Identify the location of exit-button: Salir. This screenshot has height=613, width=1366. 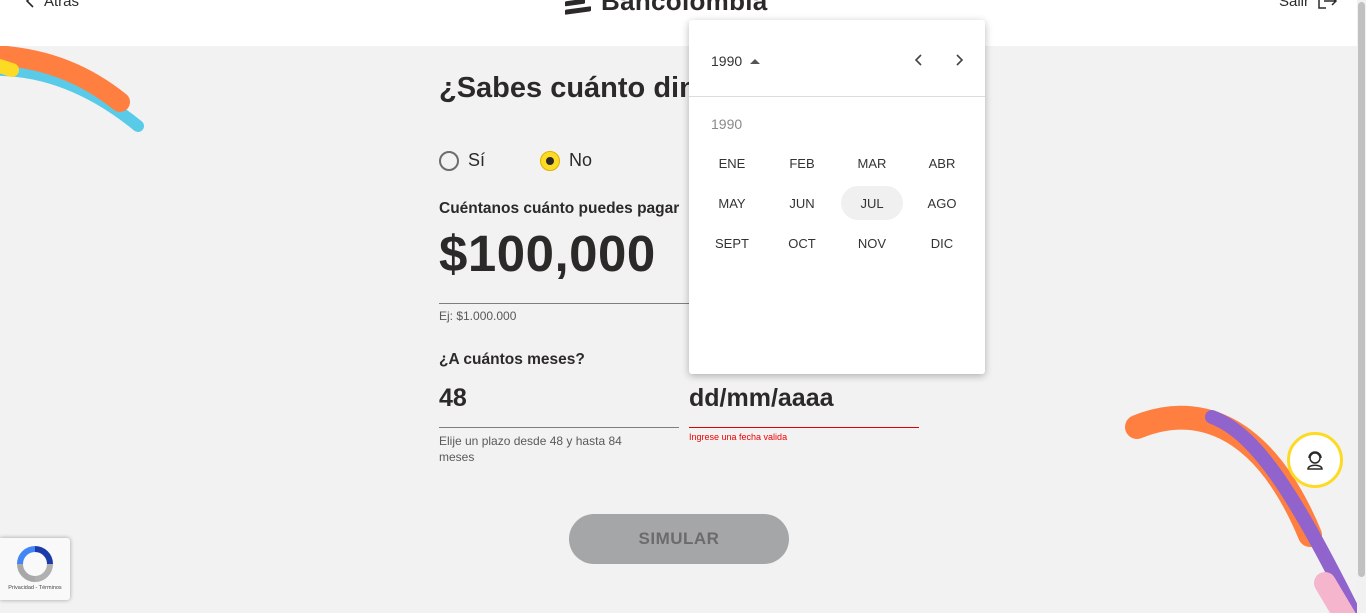
(1309, 5).